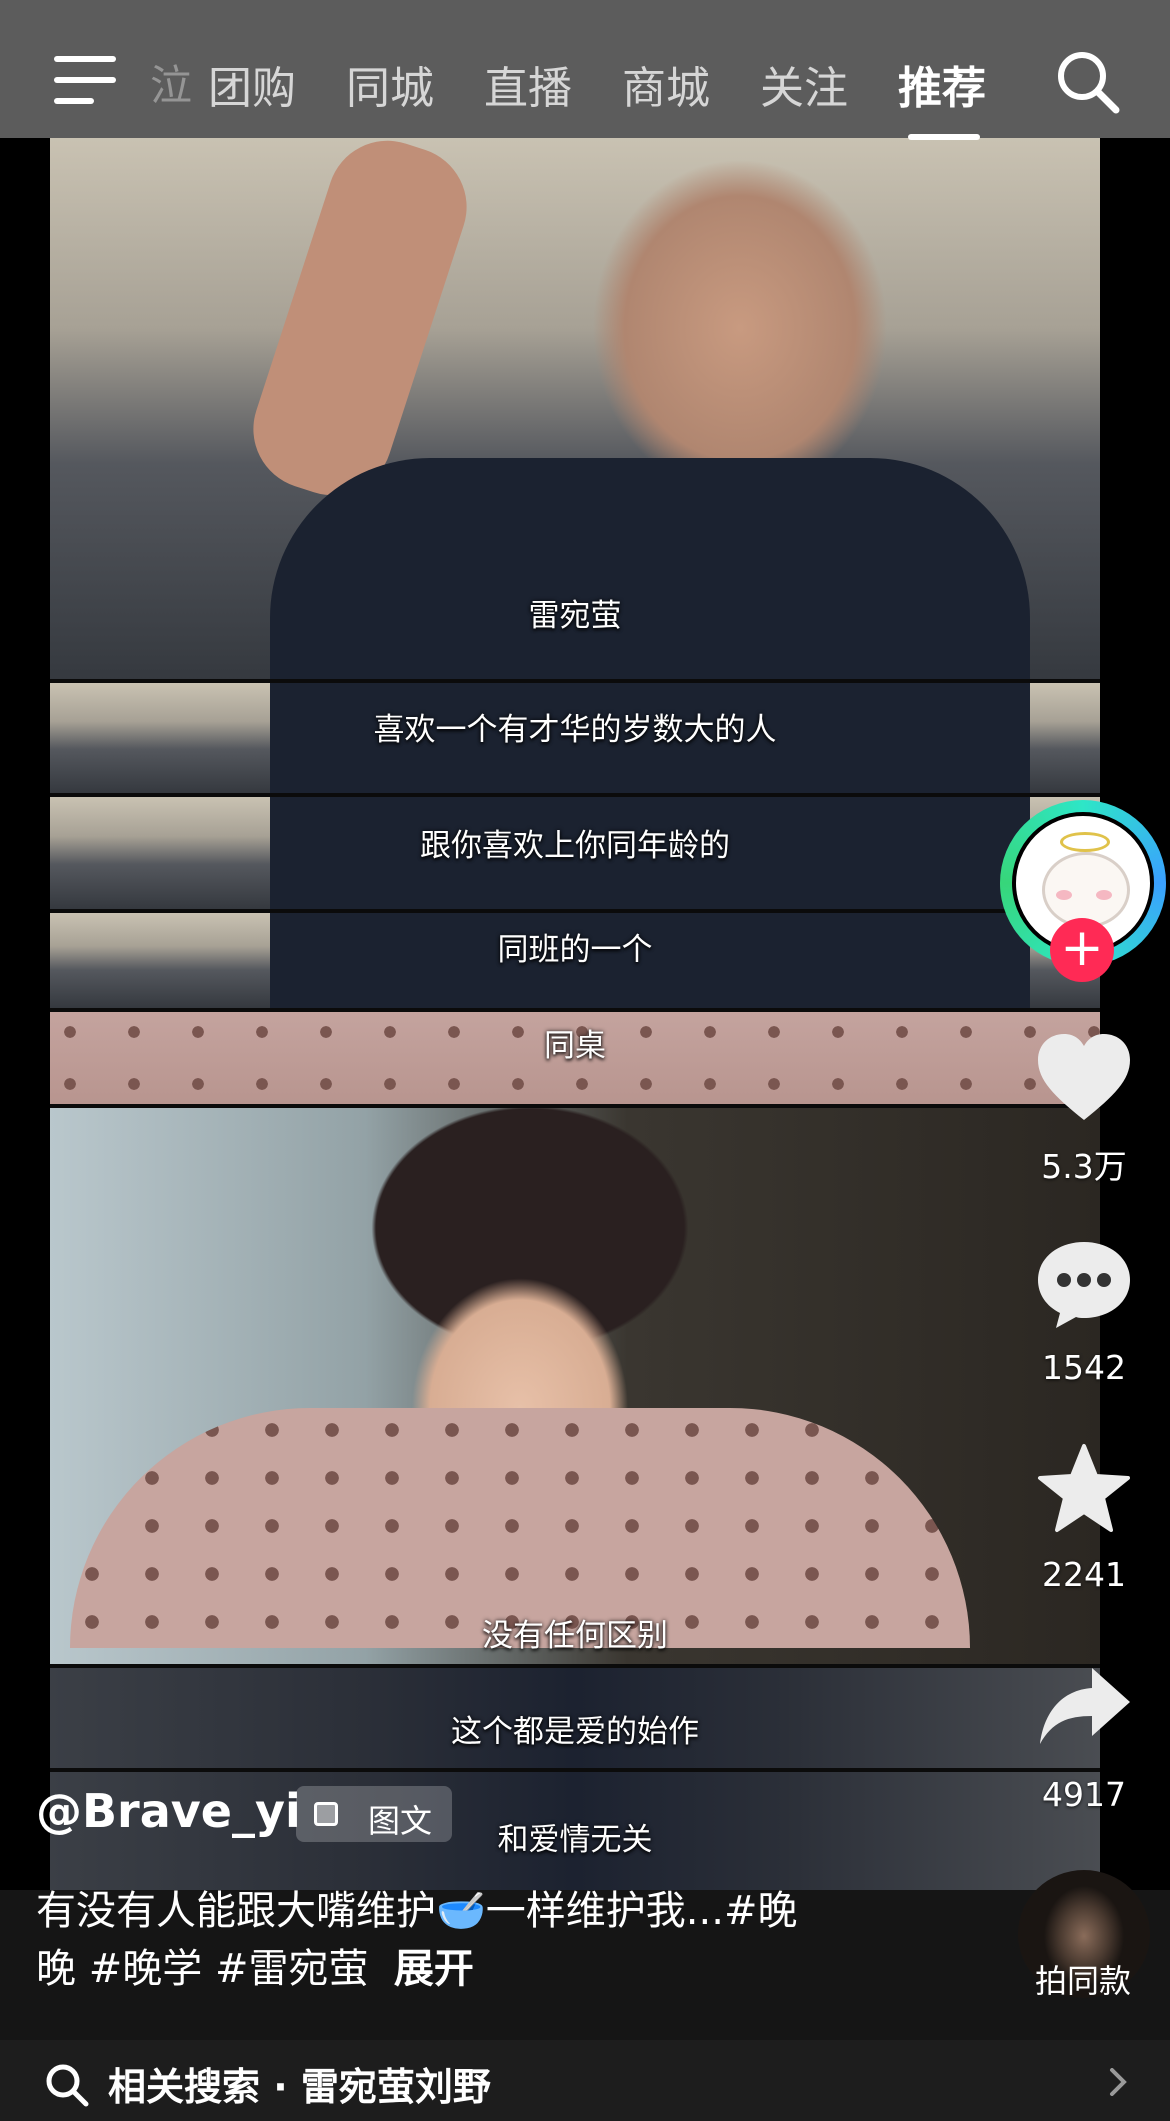 Image resolution: width=1170 pixels, height=2121 pixels. Describe the element at coordinates (1083, 1979) in the screenshot. I see `same-style-label: 拍同款` at that location.